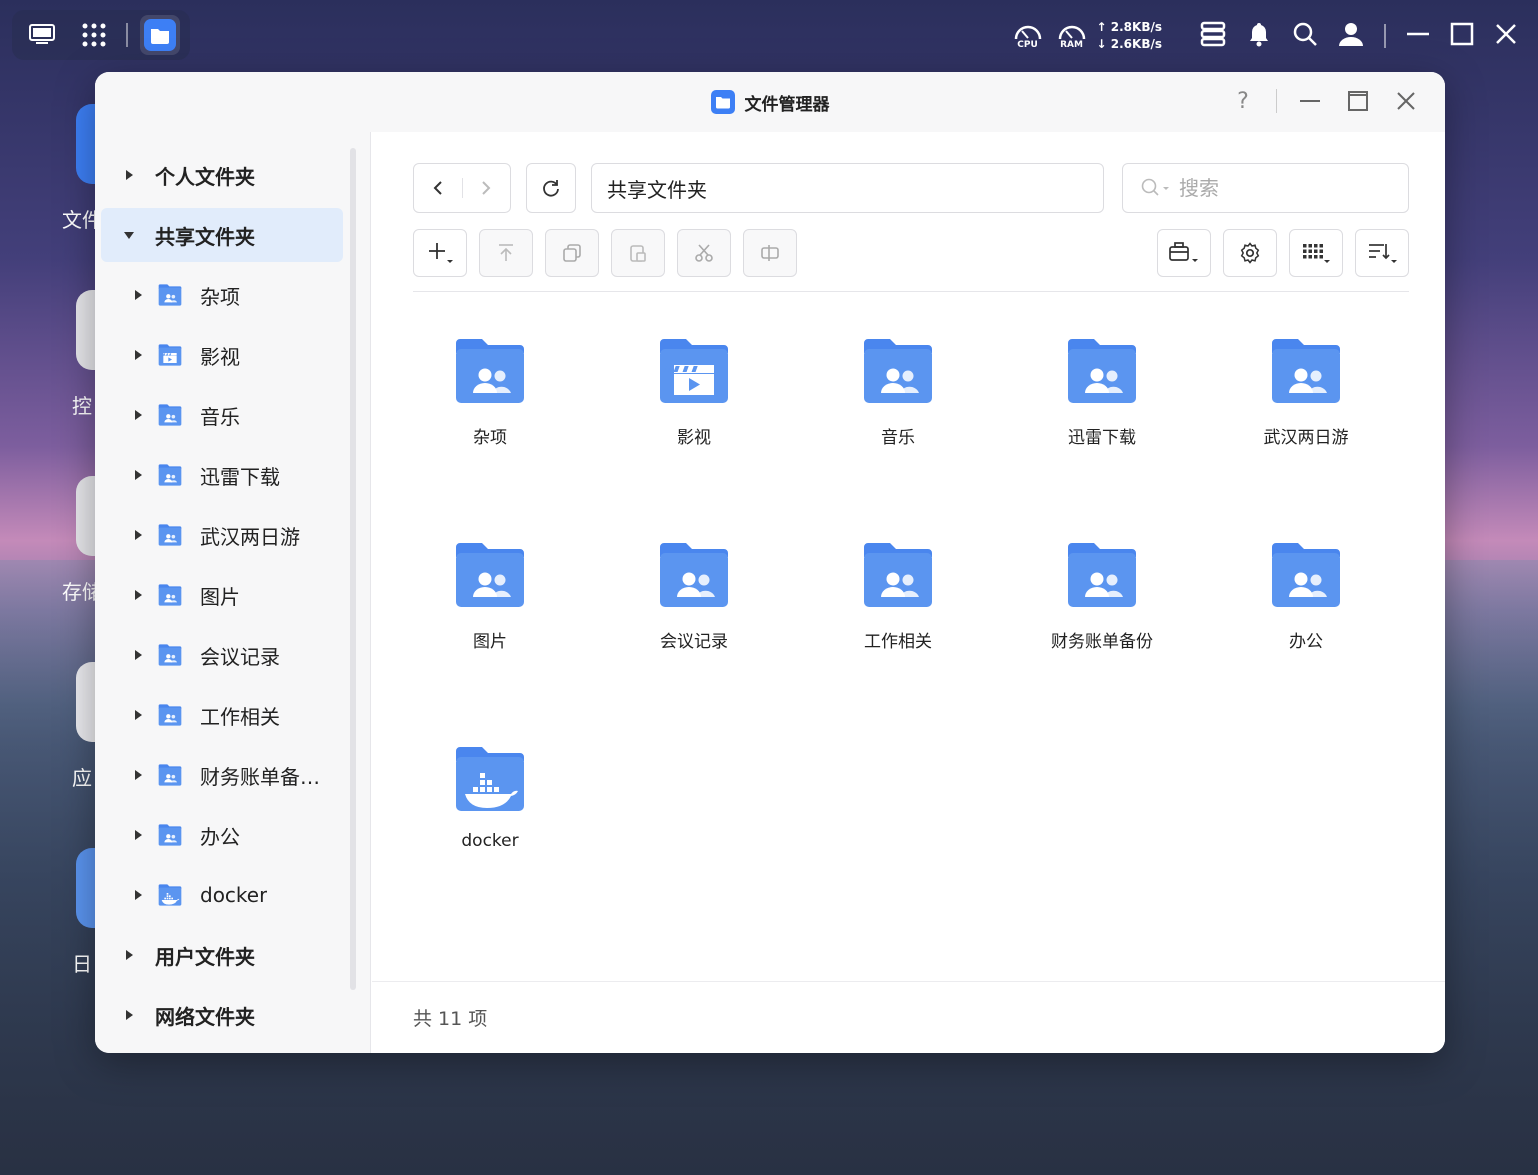 This screenshot has width=1538, height=1175. I want to click on sidebar-scrollbar, so click(353, 569).